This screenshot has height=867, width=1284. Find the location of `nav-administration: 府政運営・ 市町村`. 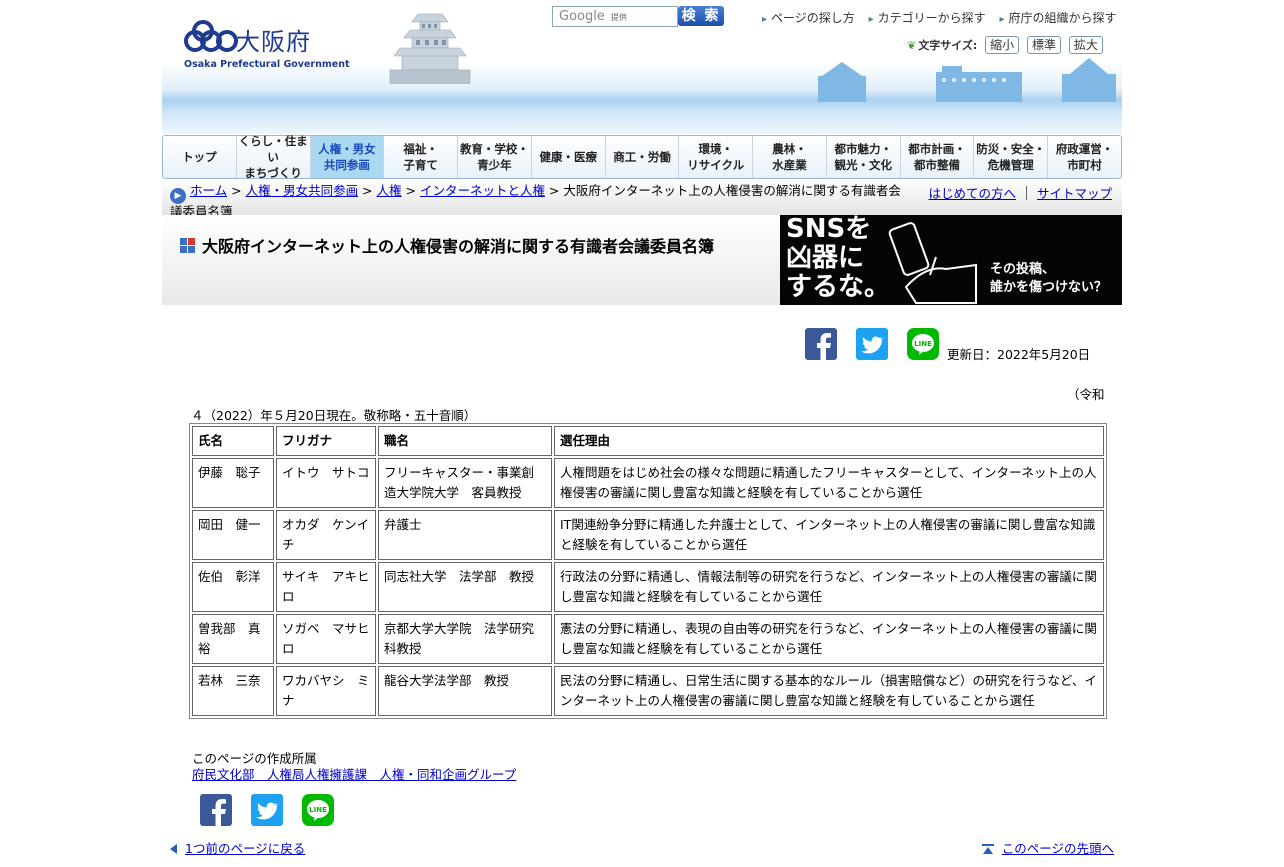

nav-administration: 府政運営・ 市町村 is located at coordinates (1084, 157).